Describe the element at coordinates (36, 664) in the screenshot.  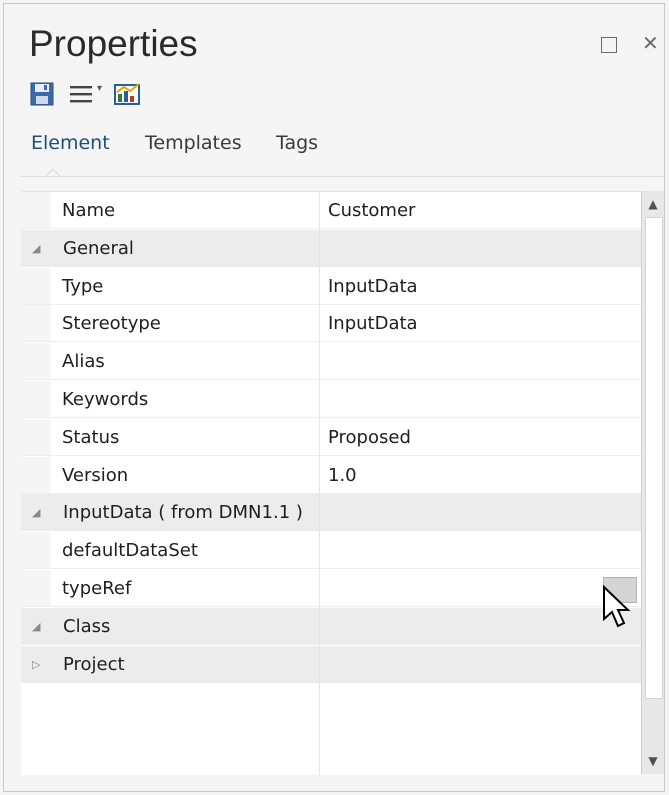
I see `expand-icon: ▷` at that location.